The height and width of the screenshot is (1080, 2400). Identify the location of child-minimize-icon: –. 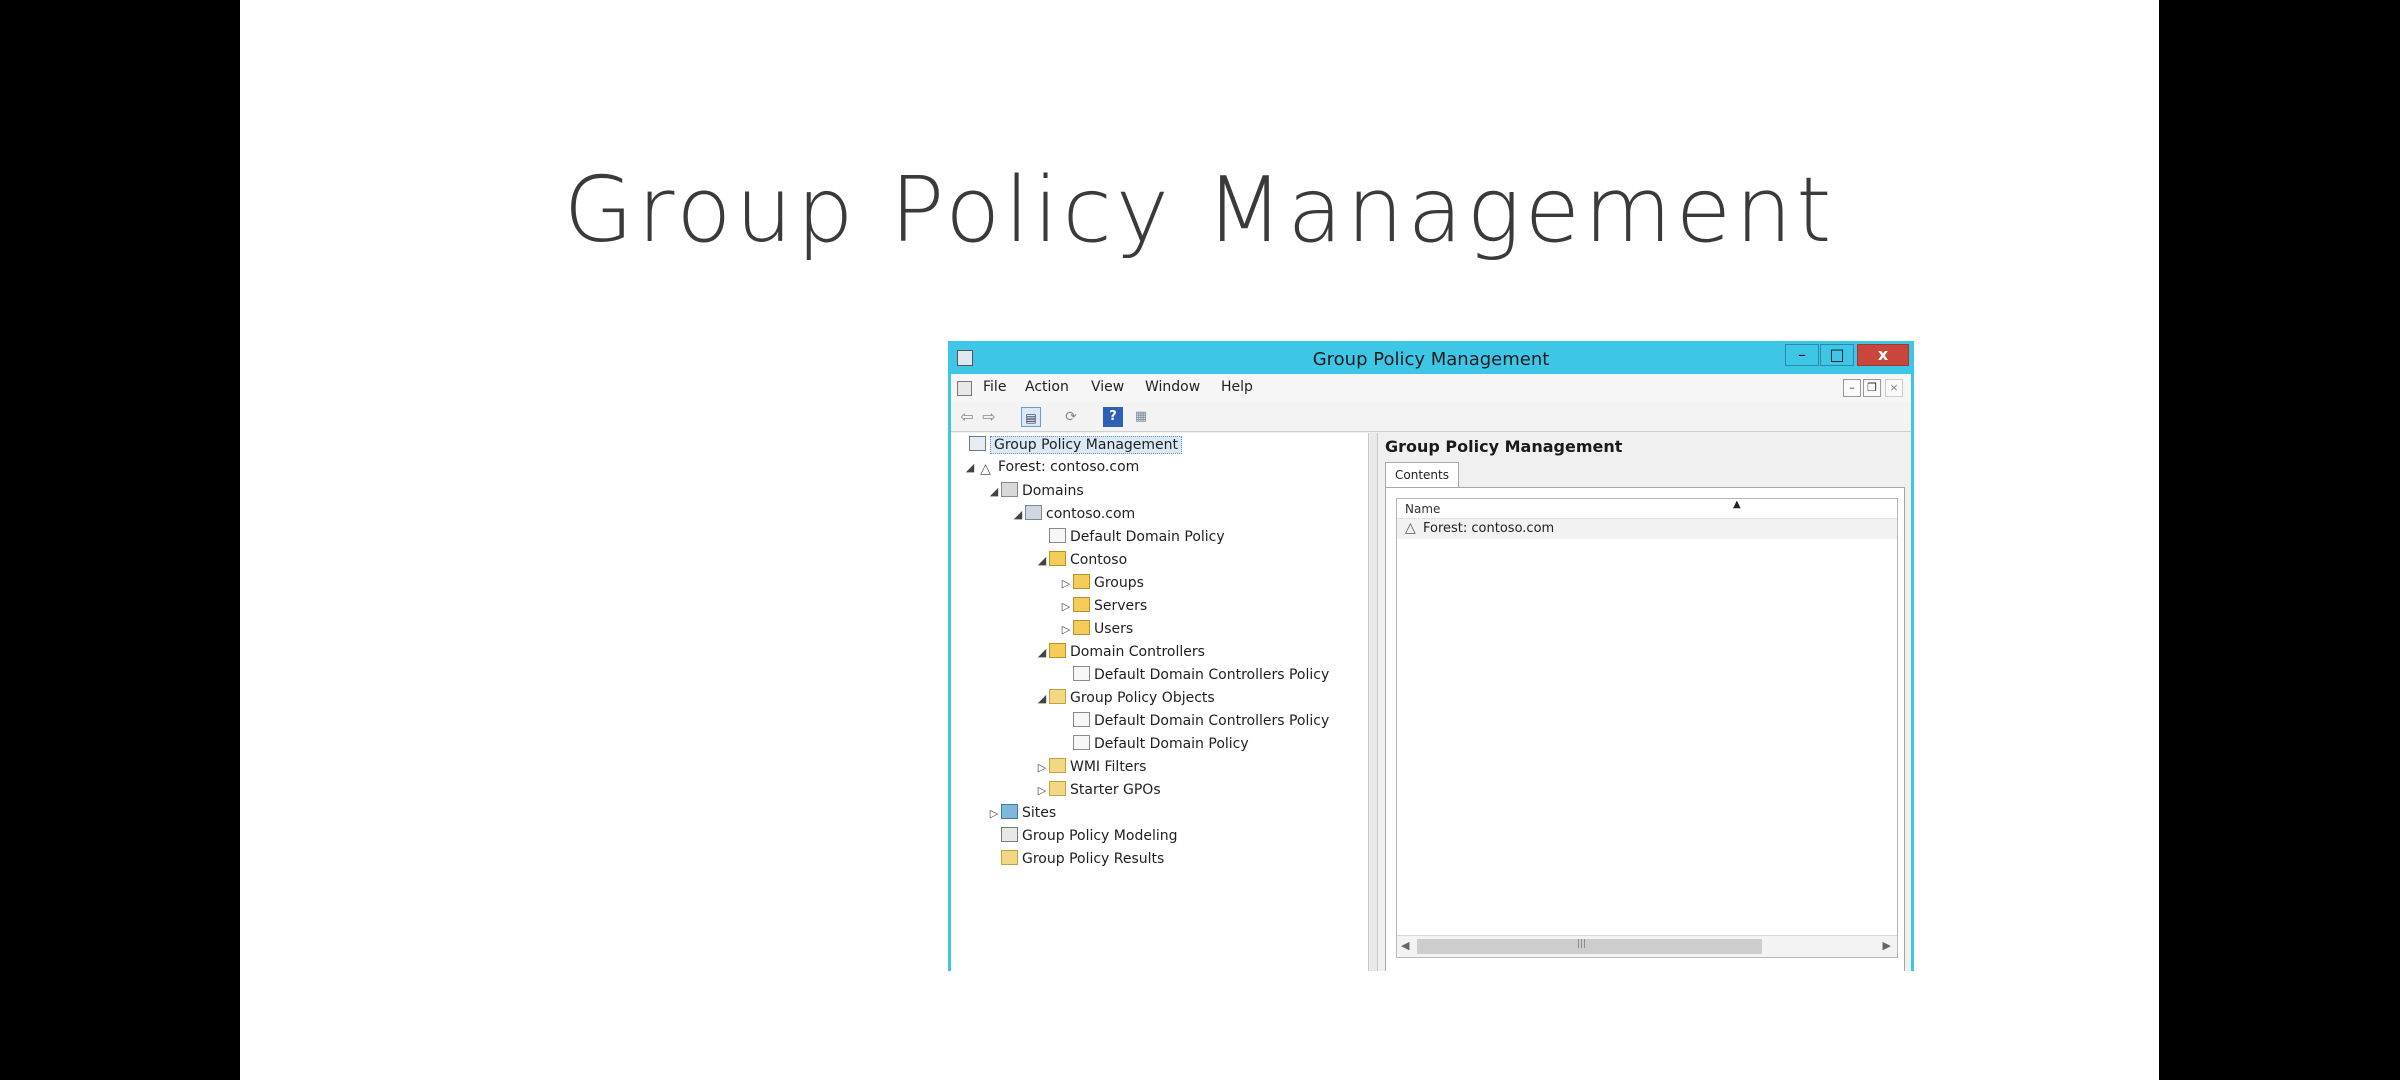
(1852, 388).